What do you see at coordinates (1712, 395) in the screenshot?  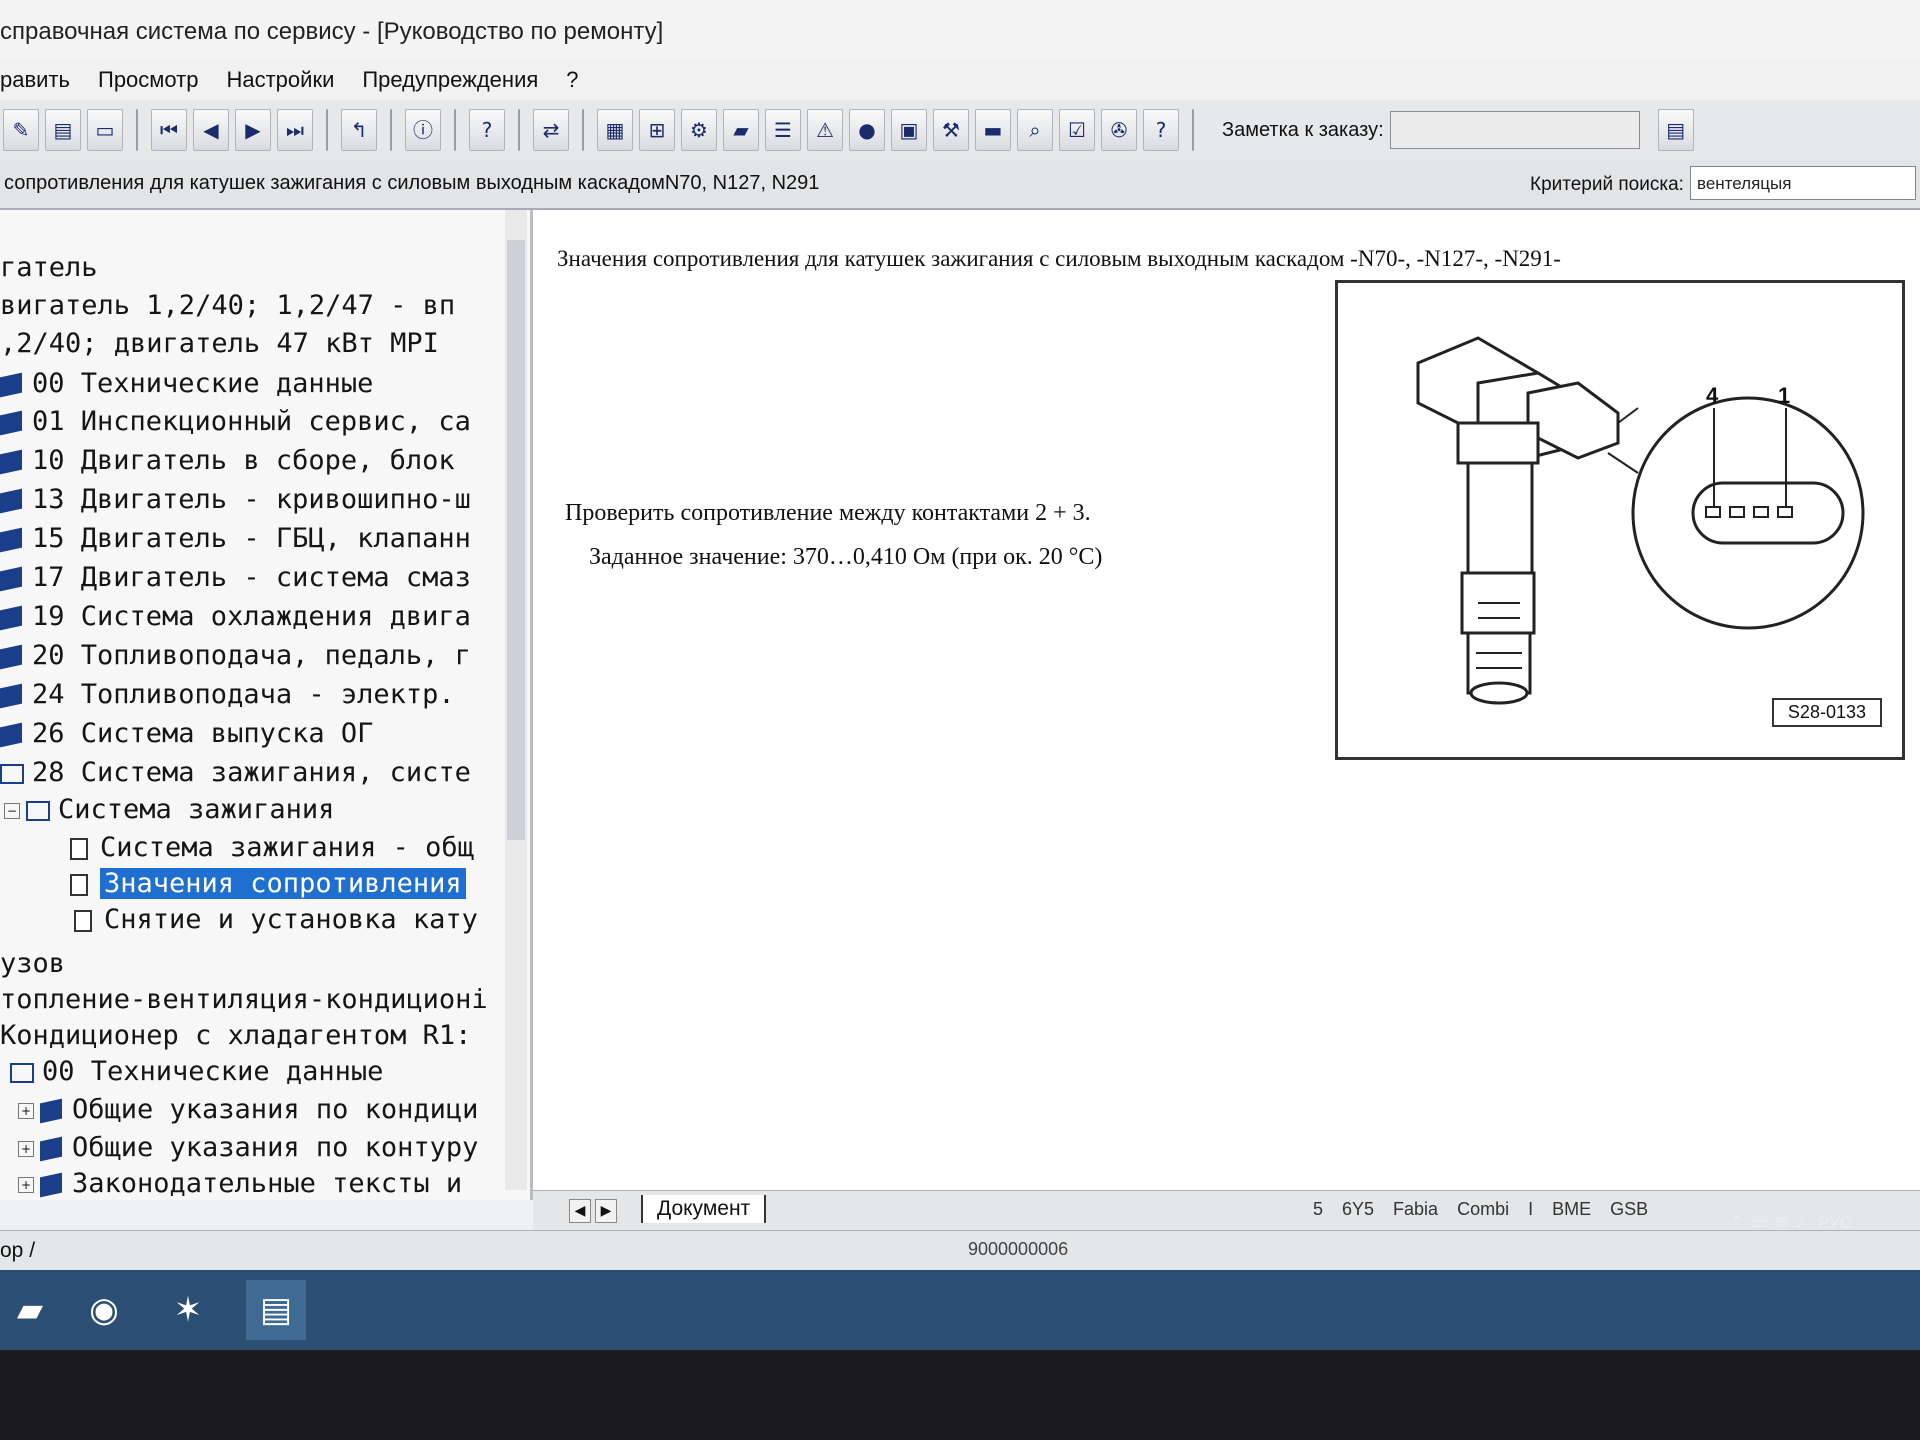 I see `pin-4-label: 4` at bounding box center [1712, 395].